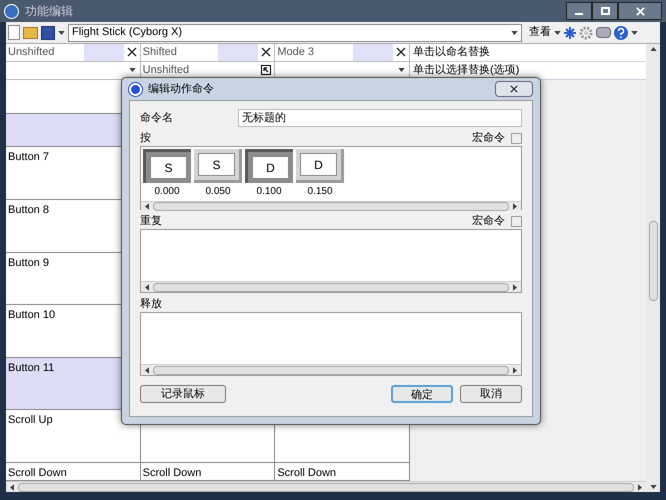 Image resolution: width=666 pixels, height=500 pixels. Describe the element at coordinates (295, 33) in the screenshot. I see `device-dropdown: Flight Stick (Cyborg X)` at that location.